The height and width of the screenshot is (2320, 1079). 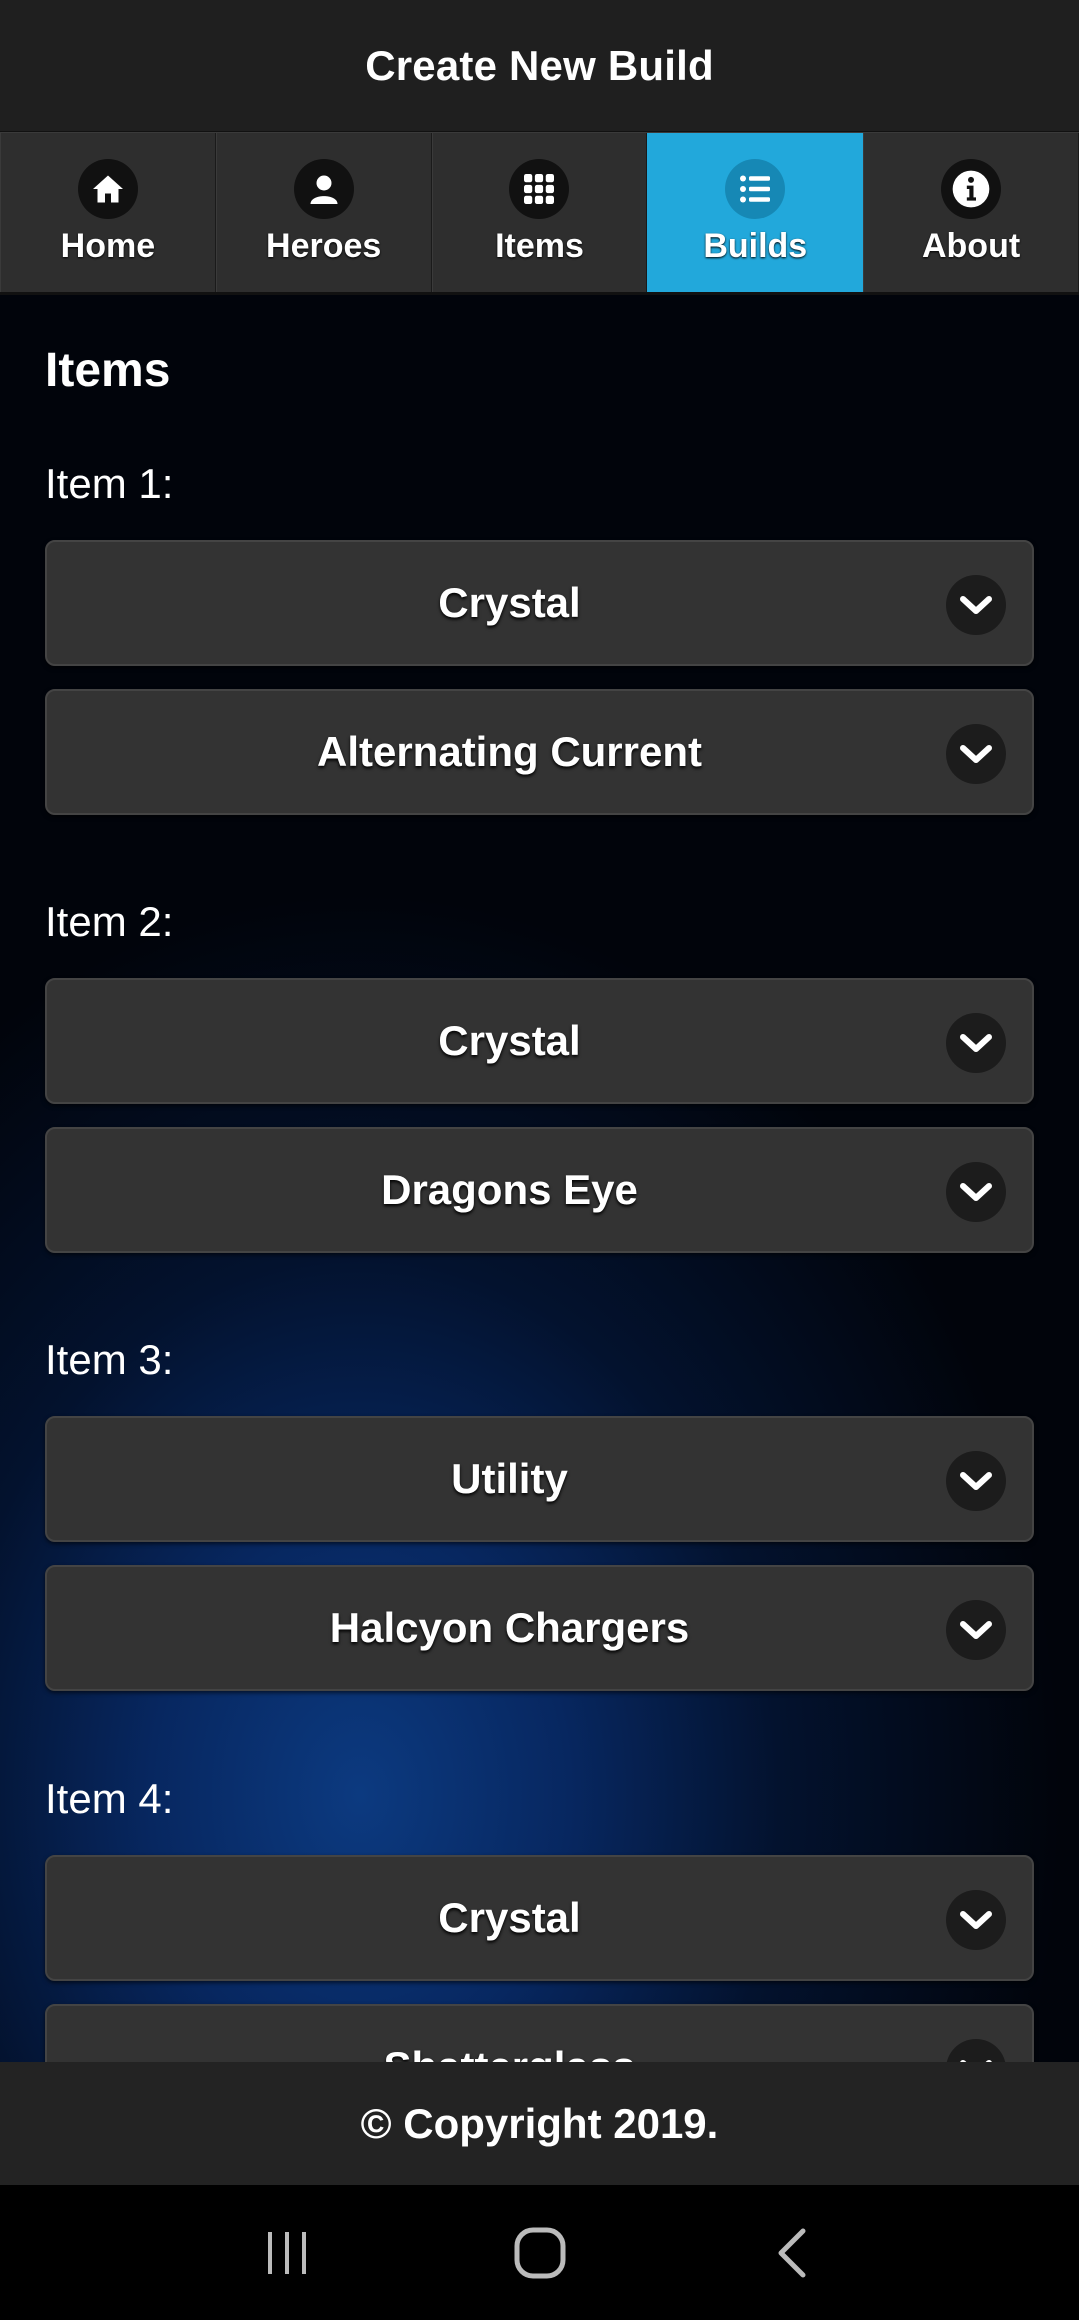 I want to click on grid-icon, so click(x=539, y=189).